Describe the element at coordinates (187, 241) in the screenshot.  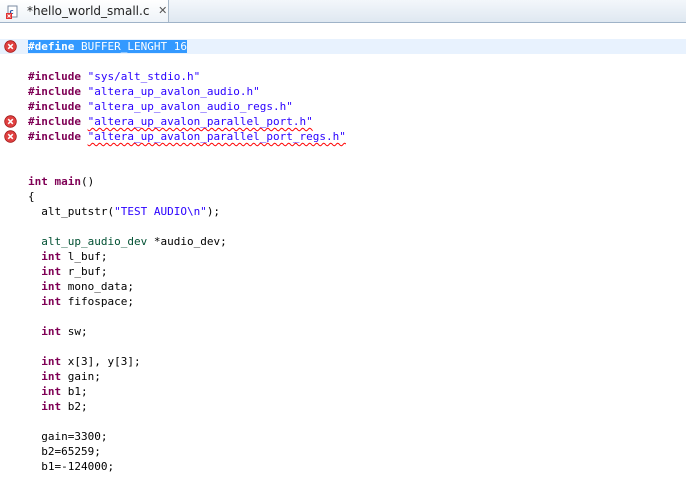
I see `code-token: *audio_dev;` at that location.